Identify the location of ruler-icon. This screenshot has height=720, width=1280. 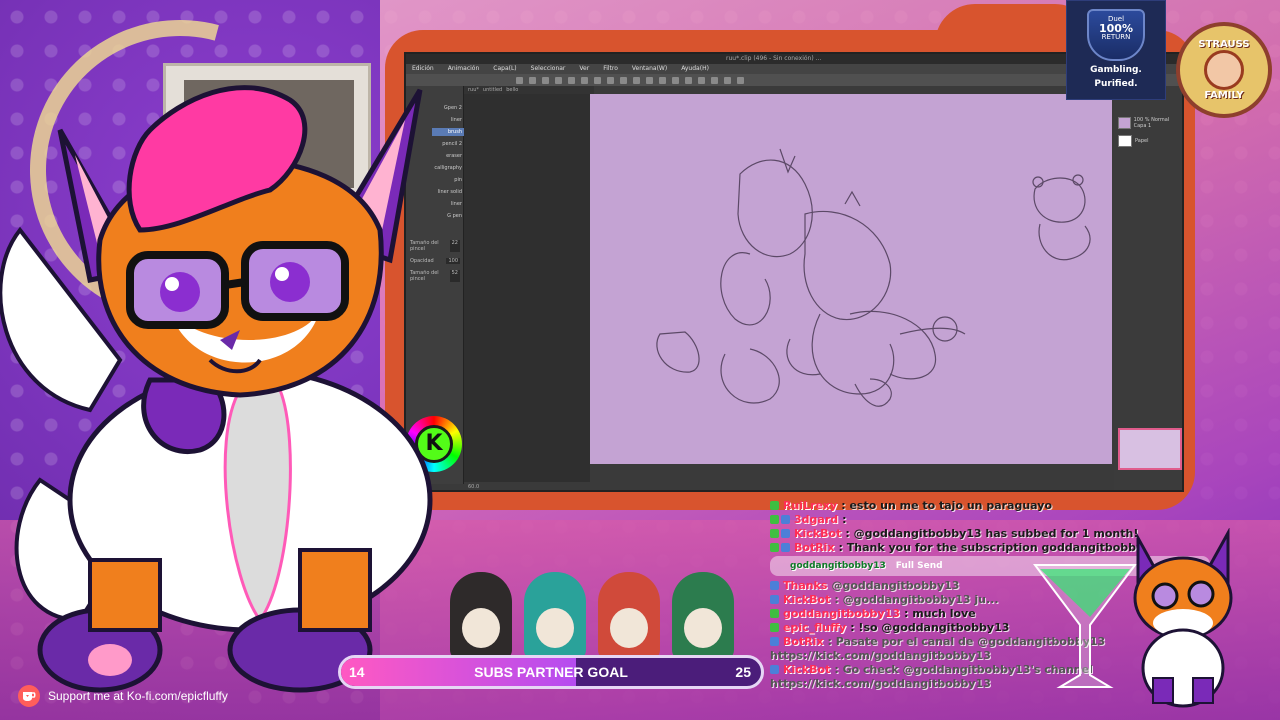
(675, 80).